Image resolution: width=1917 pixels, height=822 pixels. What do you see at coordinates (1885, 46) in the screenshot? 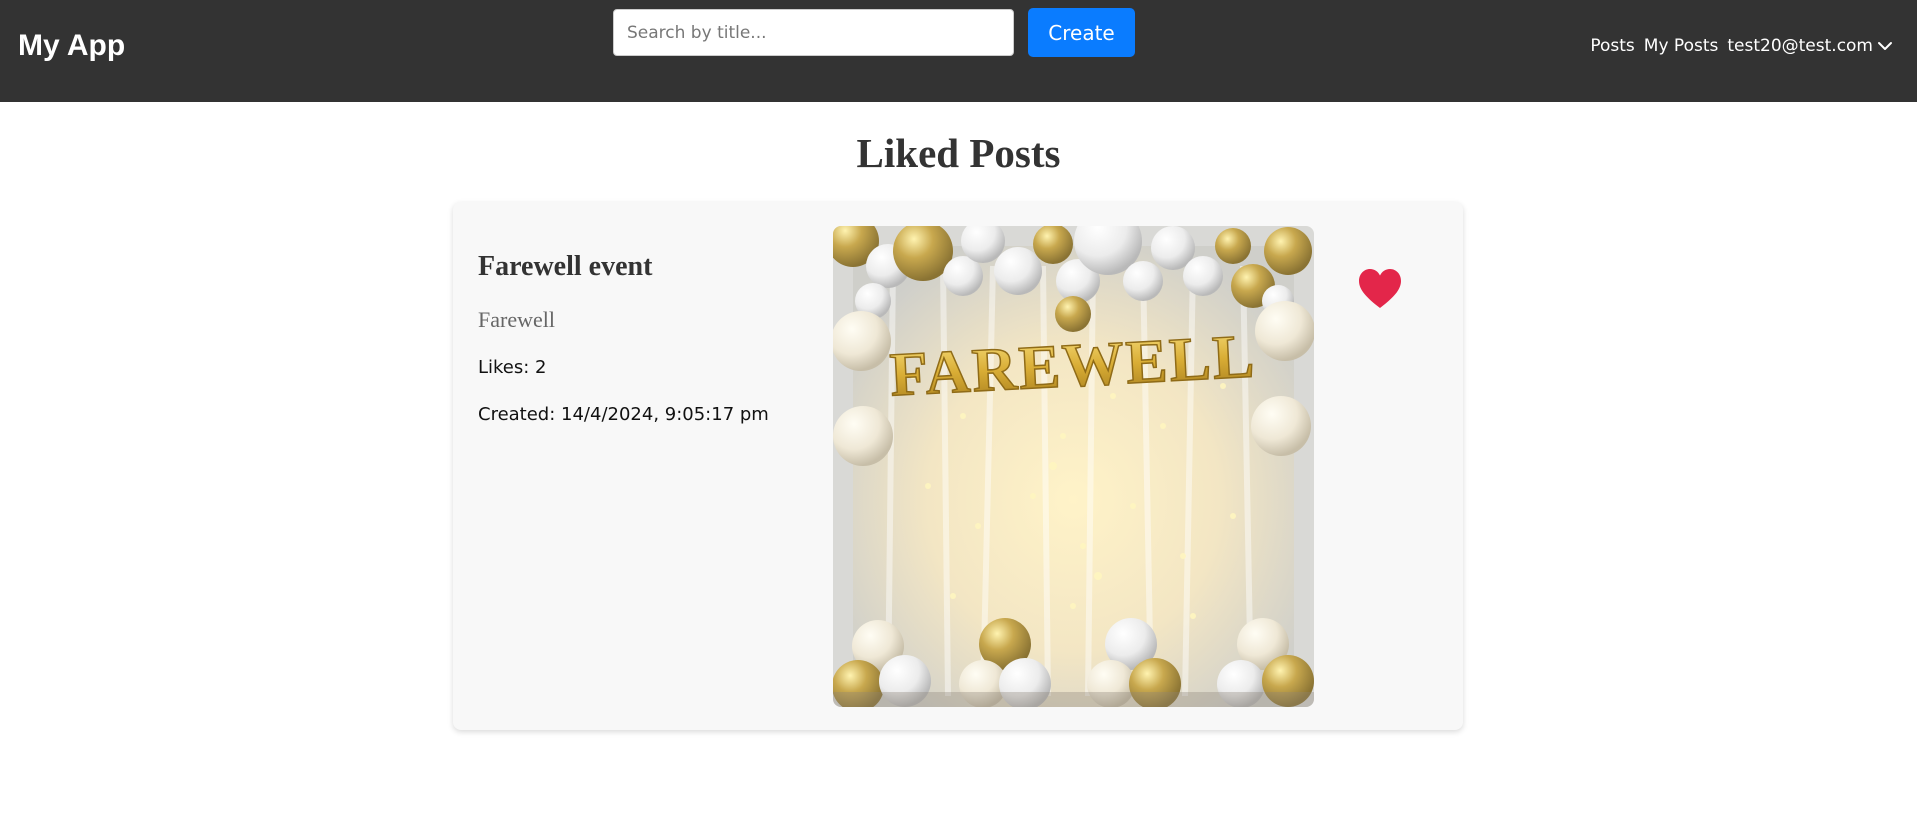
I see `chevron-down-icon` at bounding box center [1885, 46].